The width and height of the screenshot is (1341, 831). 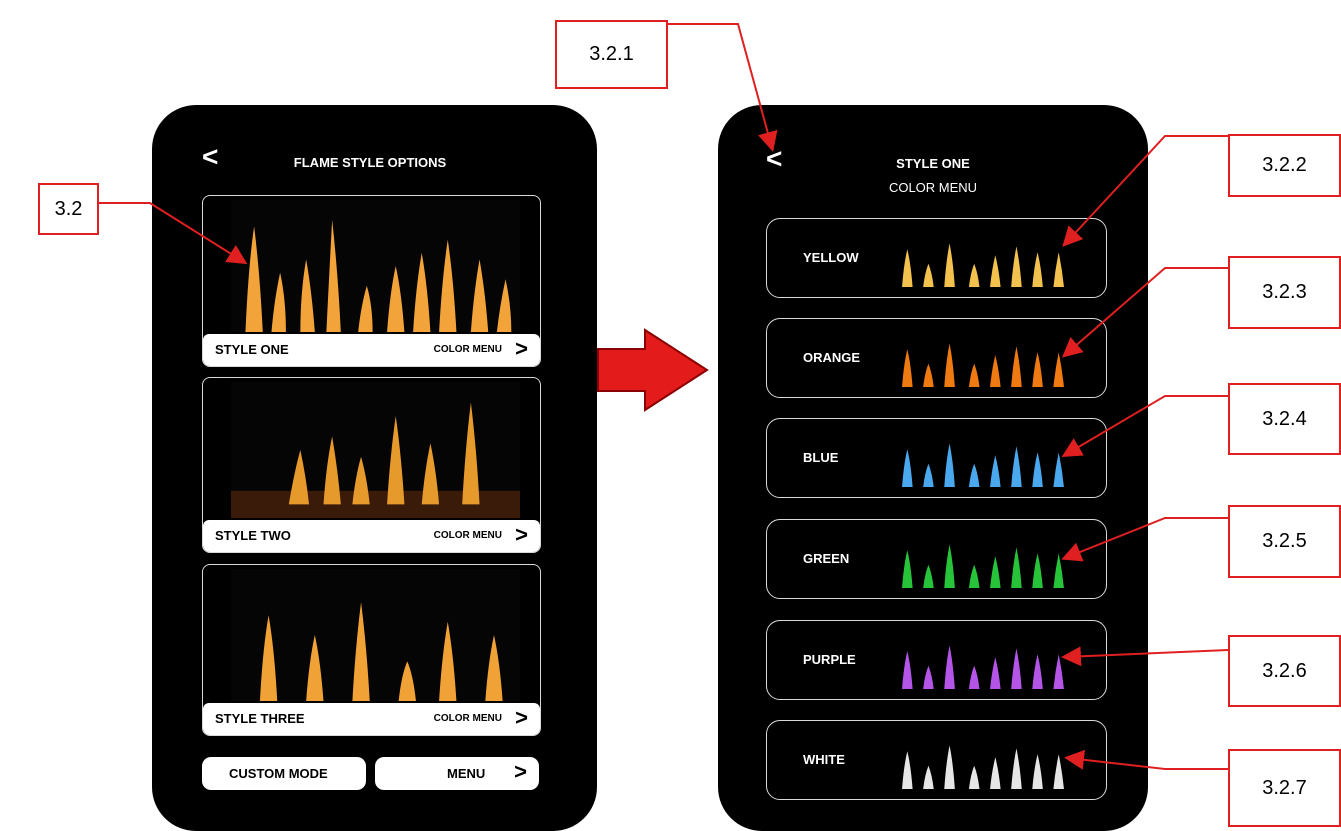 What do you see at coordinates (611, 54) in the screenshot?
I see `callout-3-2-1: 3.2.1` at bounding box center [611, 54].